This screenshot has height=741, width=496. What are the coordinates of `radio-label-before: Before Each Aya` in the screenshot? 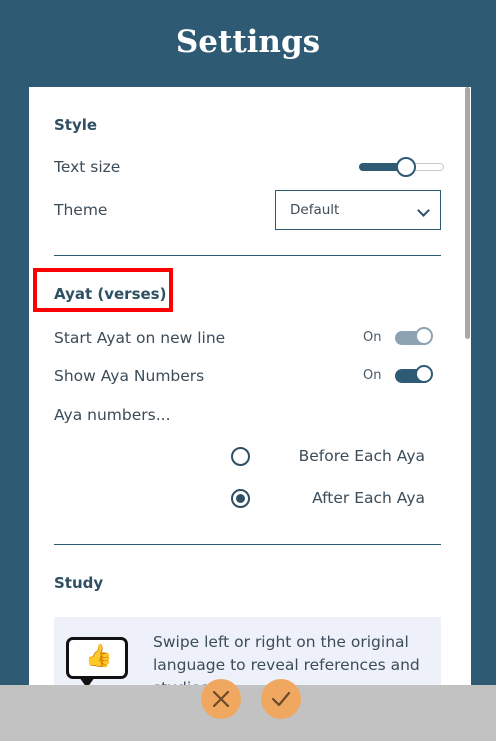 It's located at (362, 456).